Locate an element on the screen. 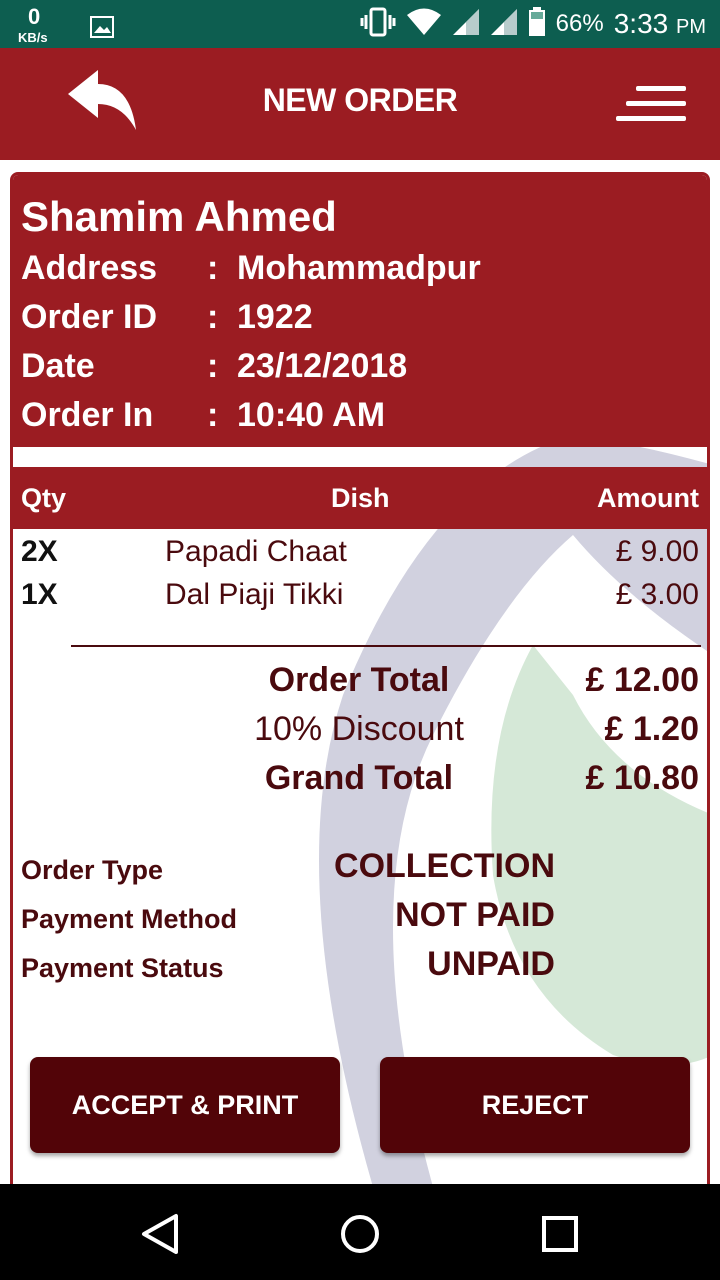 The height and width of the screenshot is (1280, 720). amount-header: Amount is located at coordinates (648, 498).